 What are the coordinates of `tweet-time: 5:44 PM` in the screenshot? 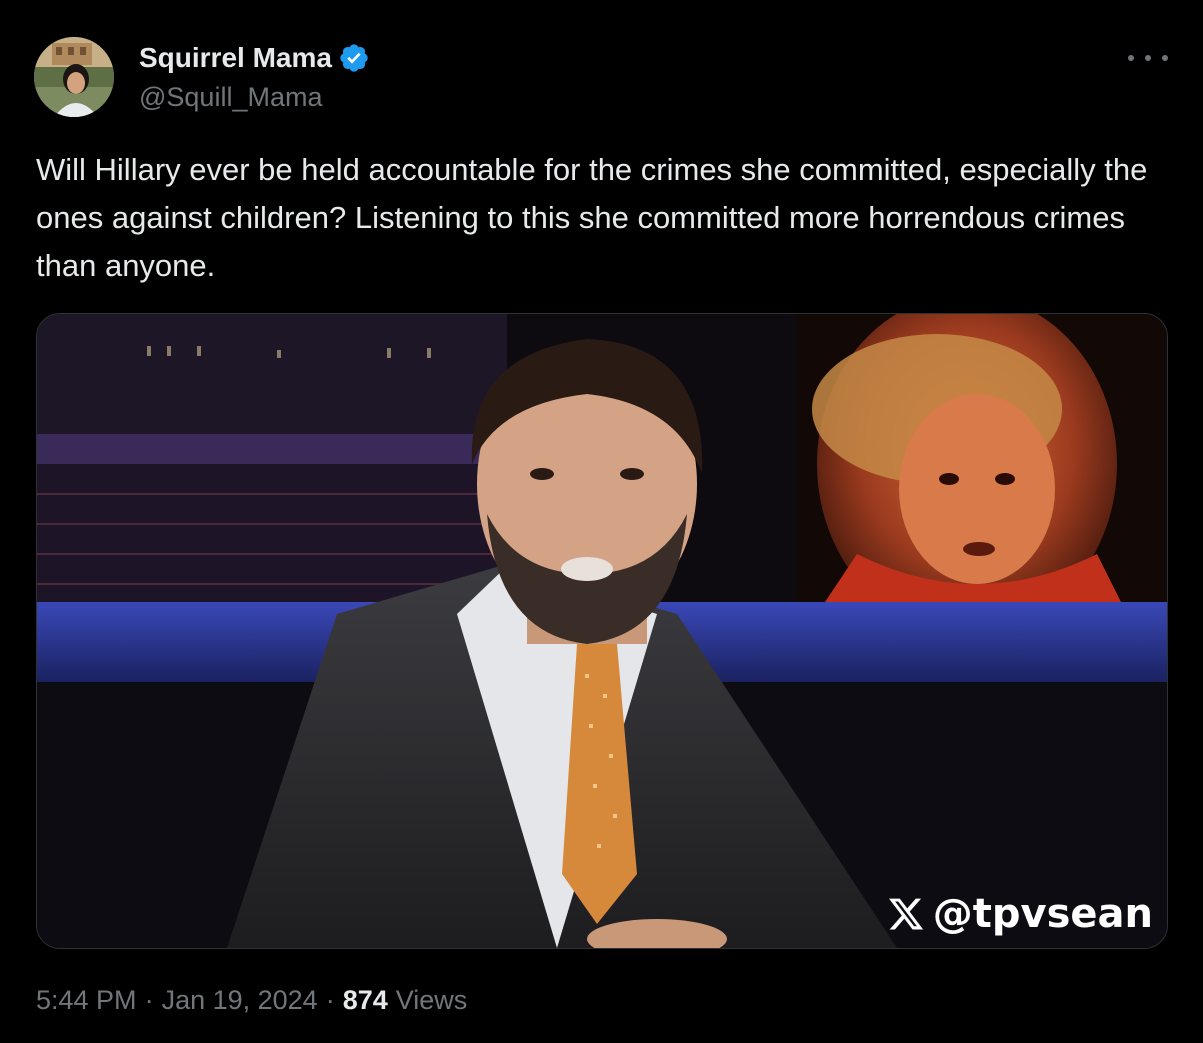 It's located at (86, 1000).